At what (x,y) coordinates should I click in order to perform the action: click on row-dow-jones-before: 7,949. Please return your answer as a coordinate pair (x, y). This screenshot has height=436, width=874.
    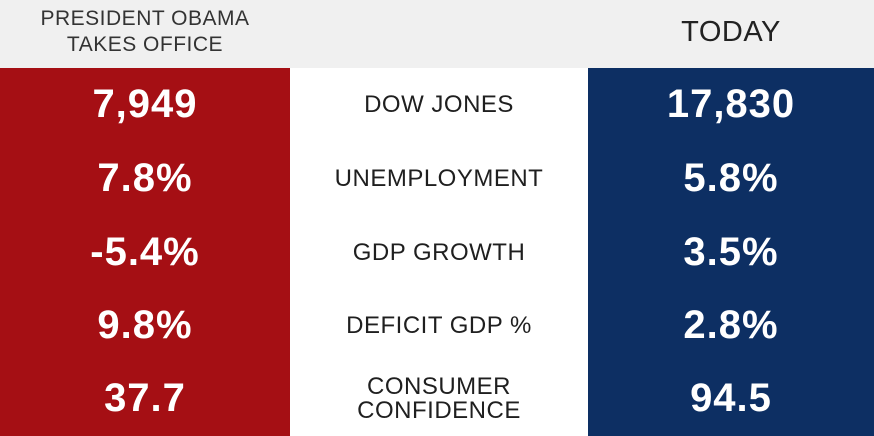
    Looking at the image, I should click on (145, 104).